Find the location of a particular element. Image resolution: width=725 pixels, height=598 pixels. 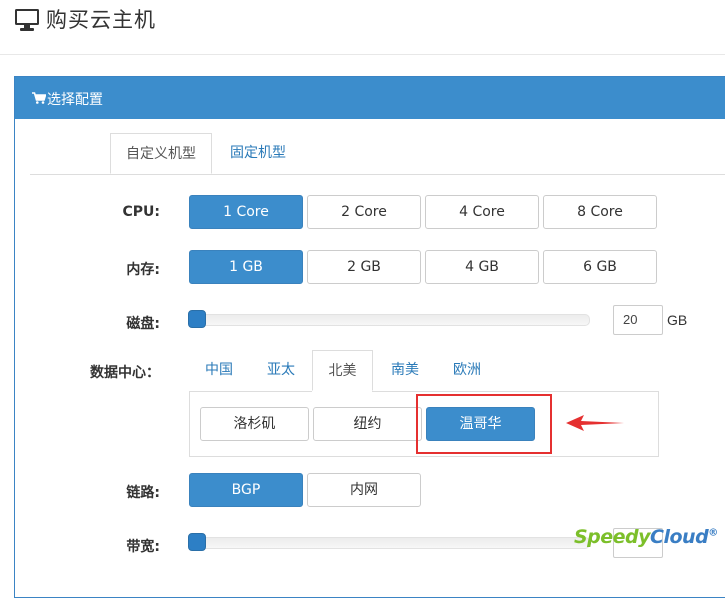

memory-option-4gb: 4 GB is located at coordinates (482, 267).